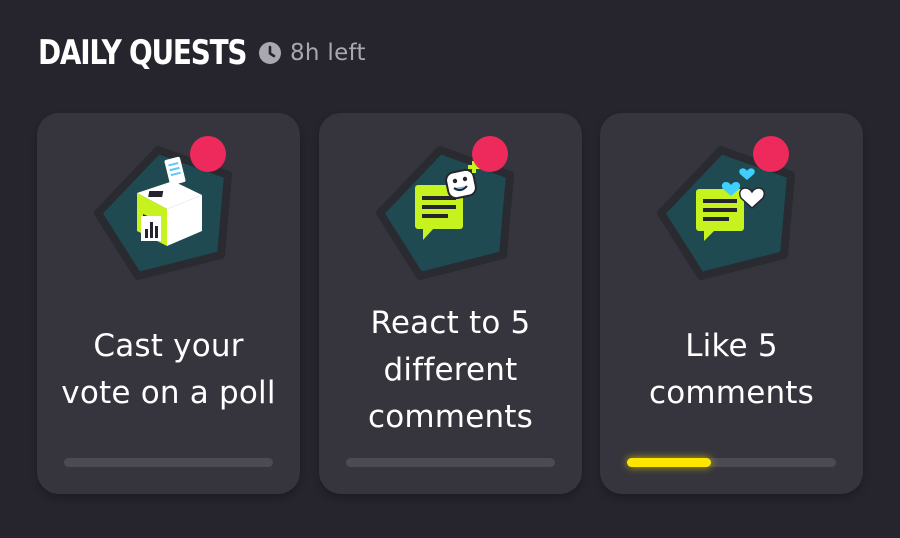 This screenshot has height=538, width=900. What do you see at coordinates (450, 370) in the screenshot?
I see `quest-description: React to 5 different comments` at bounding box center [450, 370].